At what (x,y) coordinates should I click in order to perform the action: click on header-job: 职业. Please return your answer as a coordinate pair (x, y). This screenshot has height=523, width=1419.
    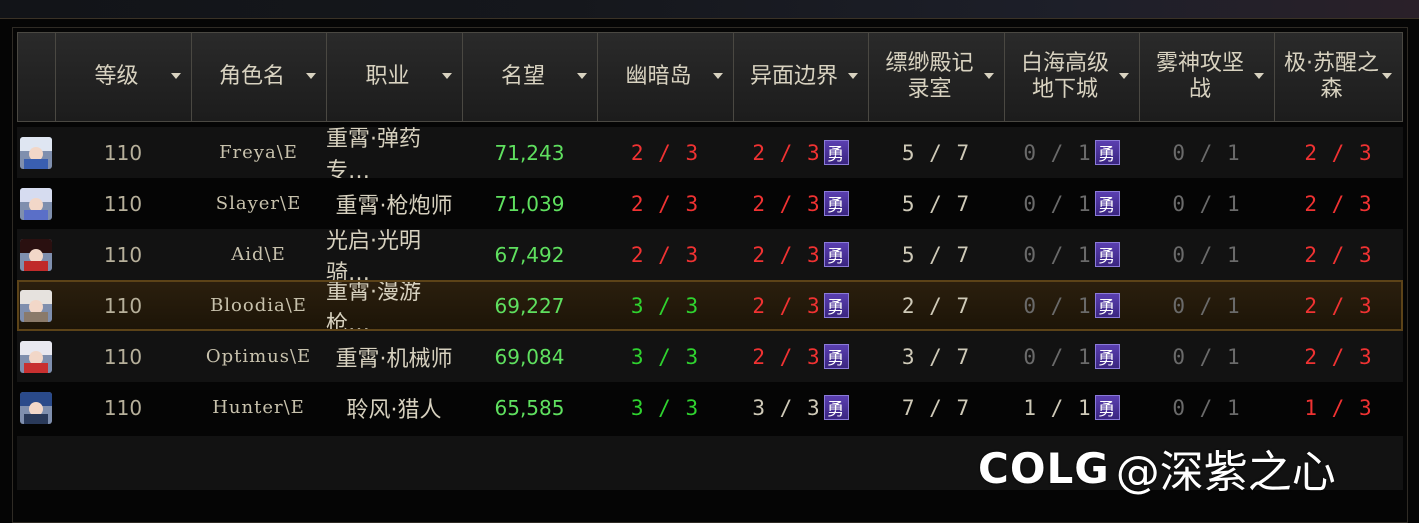
    Looking at the image, I should click on (394, 77).